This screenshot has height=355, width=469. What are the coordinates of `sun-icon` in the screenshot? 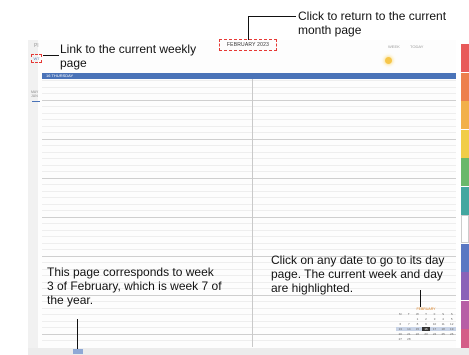 It's located at (388, 60).